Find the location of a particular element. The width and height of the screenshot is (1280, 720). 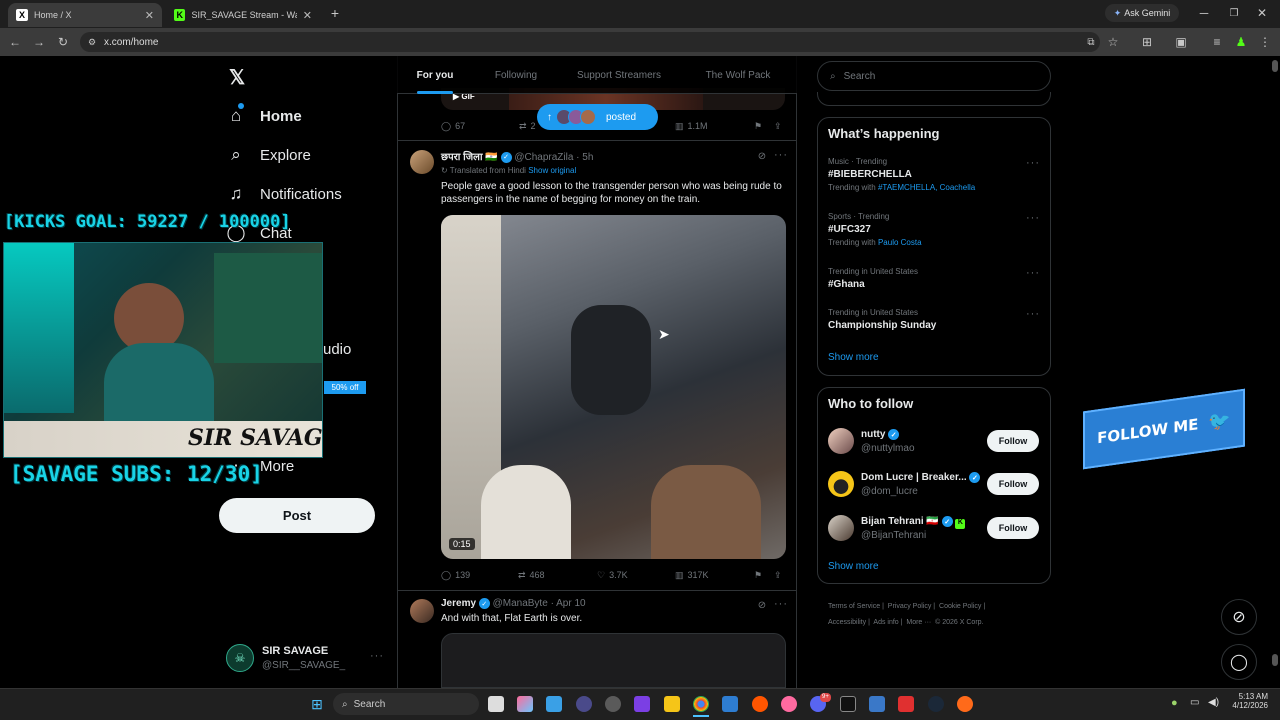

search-input: ⌕ Search is located at coordinates (934, 76).